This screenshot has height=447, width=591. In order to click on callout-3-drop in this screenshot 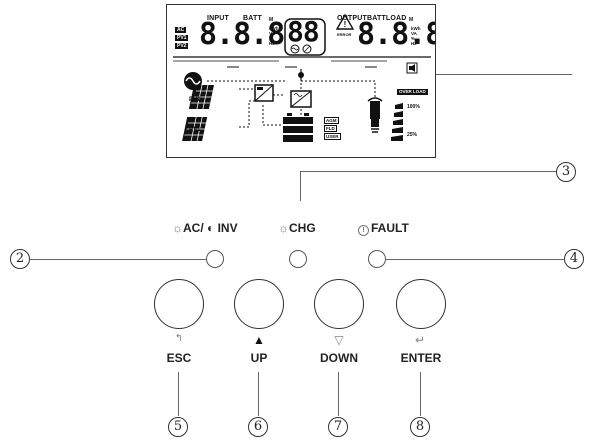, I will do `click(300, 186)`.